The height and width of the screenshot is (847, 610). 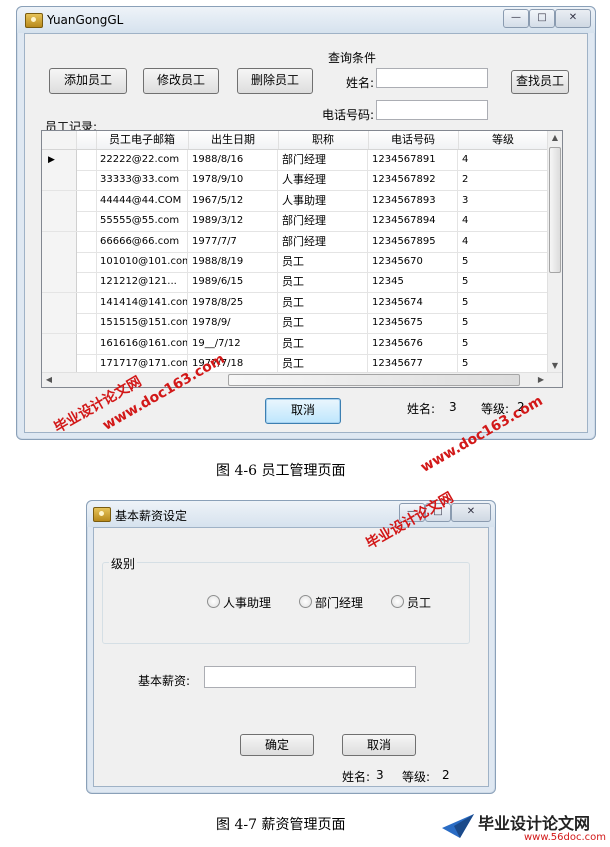 I want to click on table-cell: 55555@55.com, so click(x=142, y=221).